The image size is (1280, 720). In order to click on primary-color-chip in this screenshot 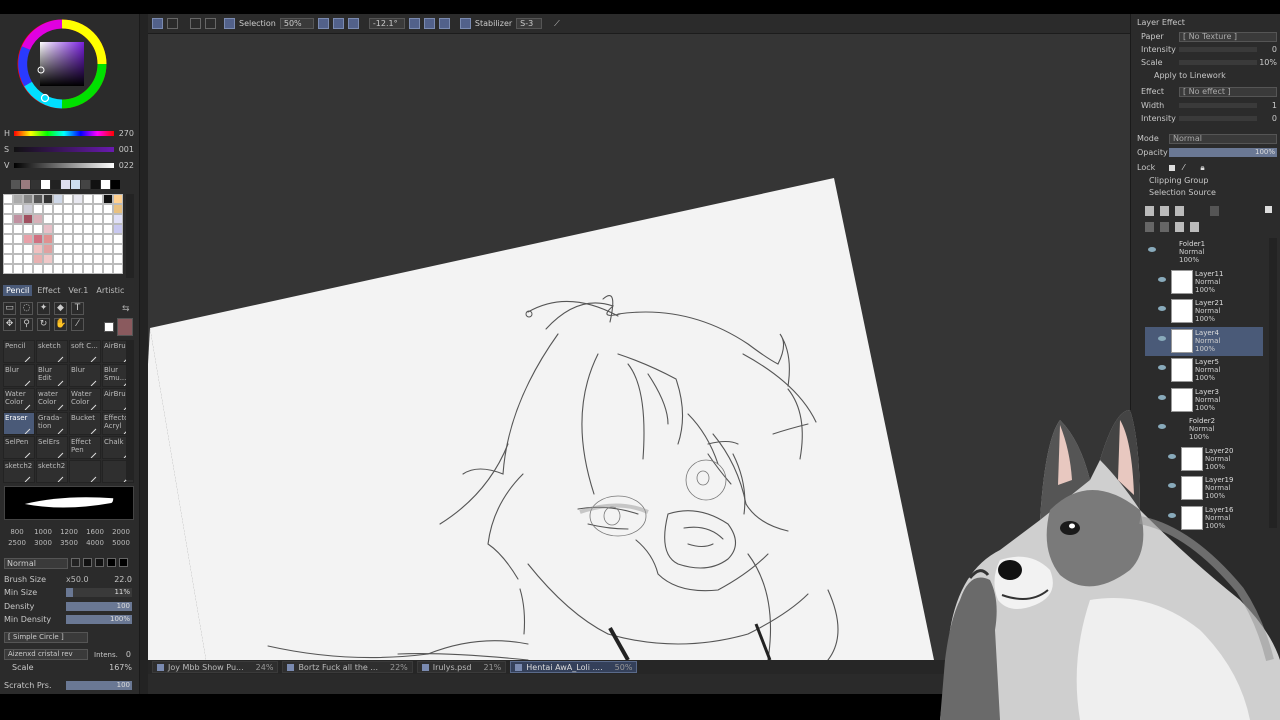, I will do `click(125, 327)`.